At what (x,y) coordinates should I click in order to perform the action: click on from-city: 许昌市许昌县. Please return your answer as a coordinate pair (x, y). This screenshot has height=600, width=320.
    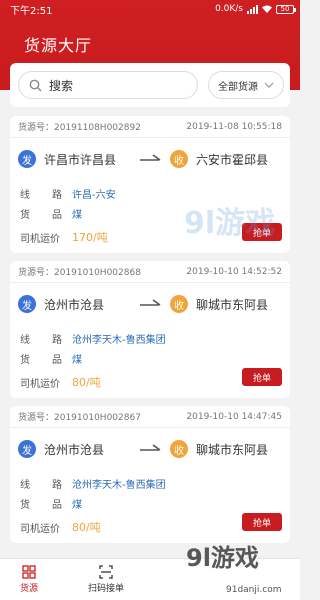
    Looking at the image, I should click on (80, 159).